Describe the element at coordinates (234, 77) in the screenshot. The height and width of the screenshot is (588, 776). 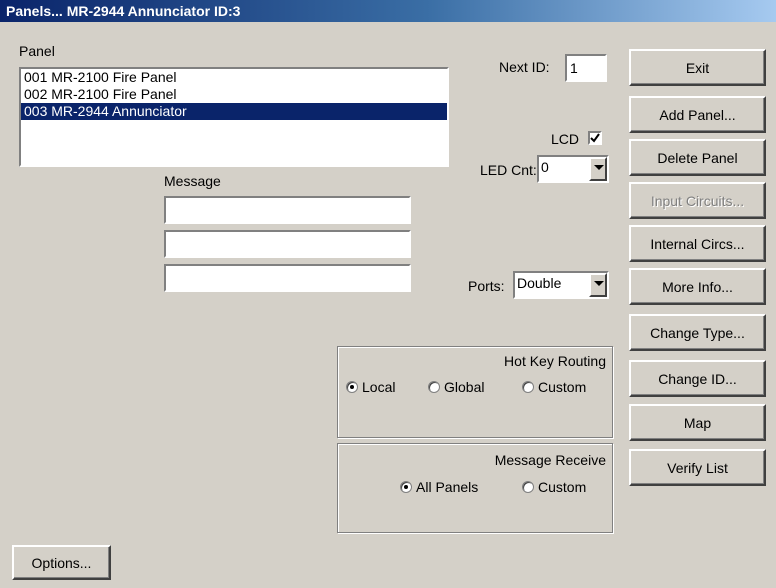
I see `list-item: 001 MR-2100 Fire Panel` at that location.